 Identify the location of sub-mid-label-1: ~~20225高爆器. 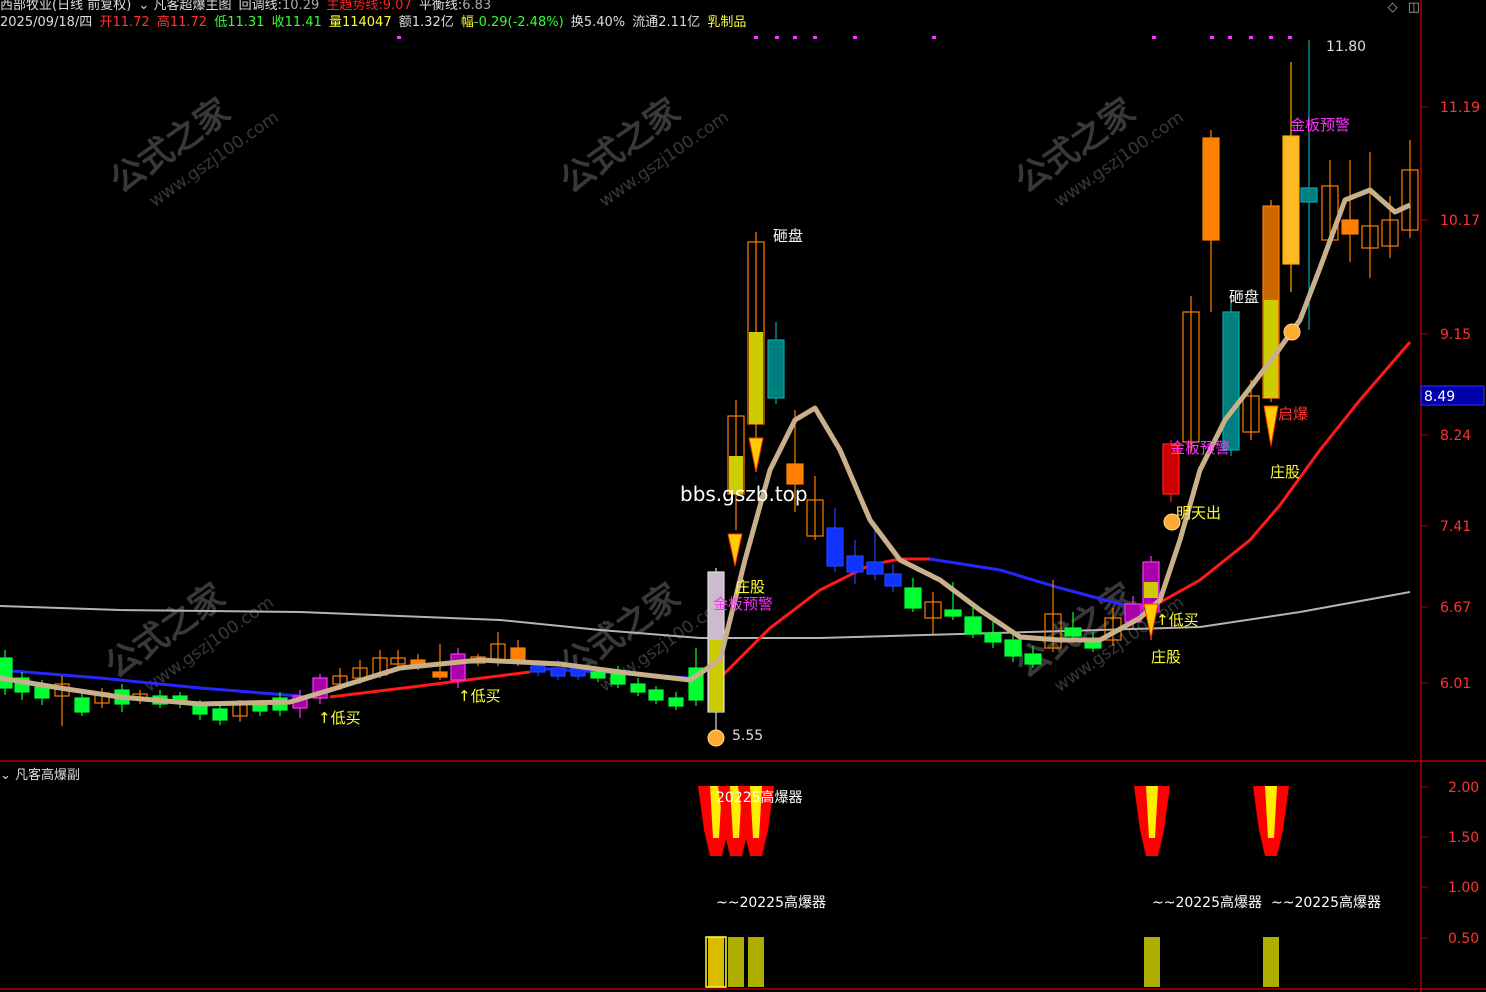
(771, 902).